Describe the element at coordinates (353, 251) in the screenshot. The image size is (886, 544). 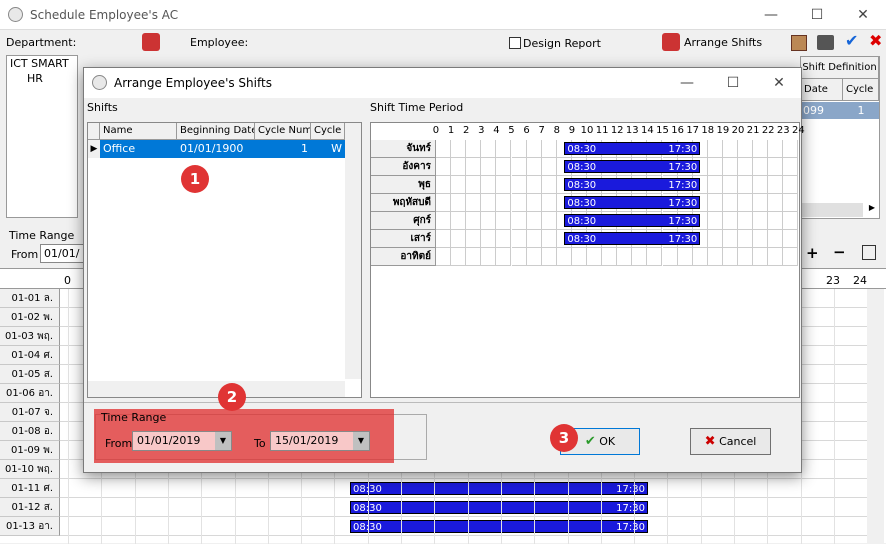
I see `shifts-v-scrollbar` at that location.